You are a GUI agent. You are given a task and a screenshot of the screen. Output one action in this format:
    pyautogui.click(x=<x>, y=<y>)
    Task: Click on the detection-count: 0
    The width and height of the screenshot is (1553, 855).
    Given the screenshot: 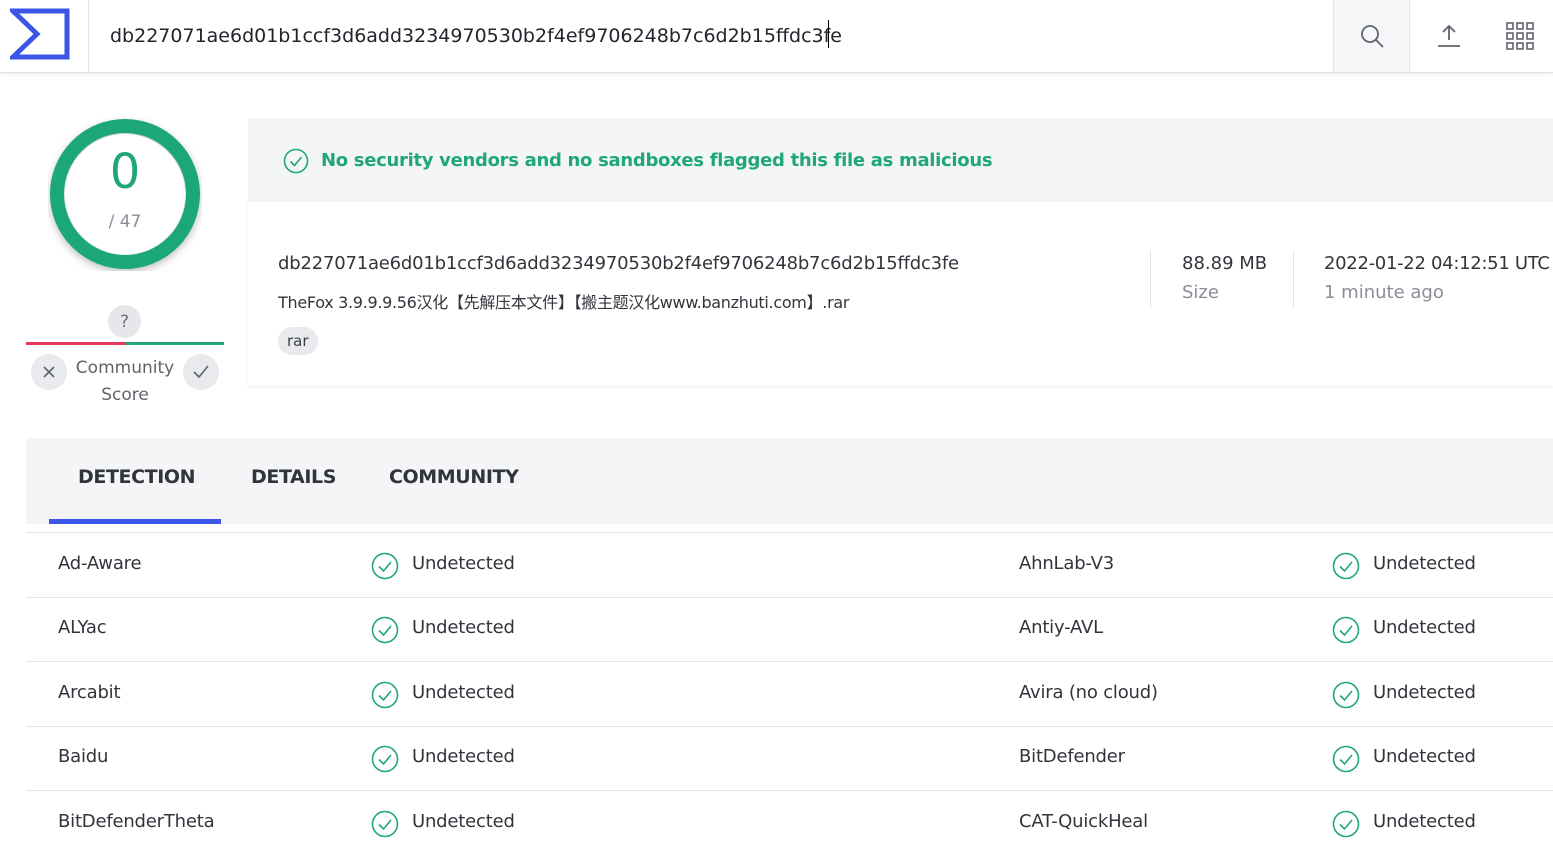 What is the action you would take?
    pyautogui.click(x=125, y=172)
    